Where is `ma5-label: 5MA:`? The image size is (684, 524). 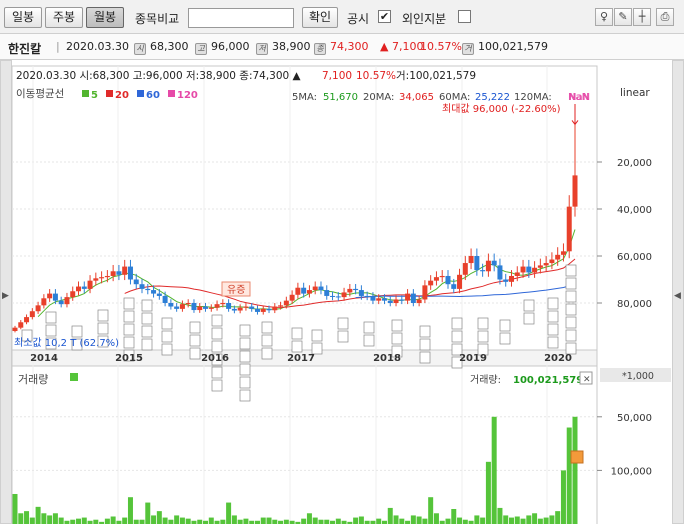 ma5-label: 5MA: is located at coordinates (304, 97).